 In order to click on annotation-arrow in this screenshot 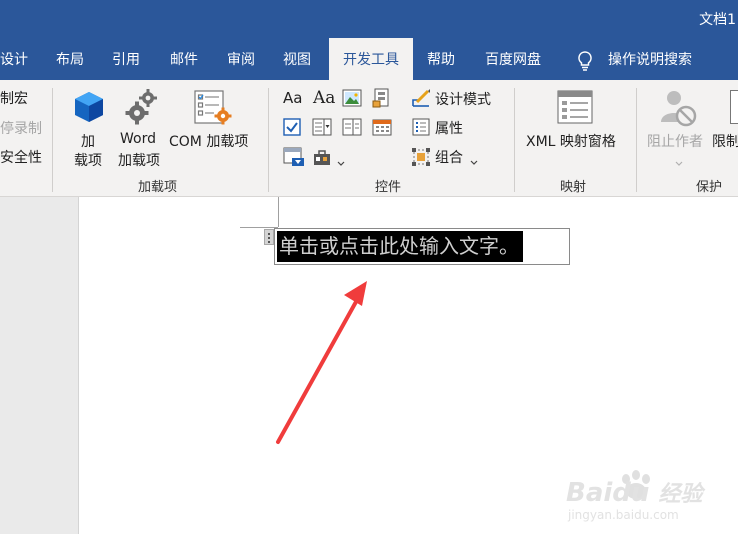, I will do `click(321, 362)`.